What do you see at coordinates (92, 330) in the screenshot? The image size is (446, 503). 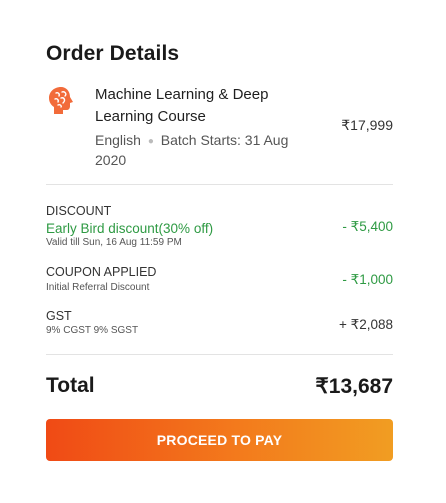 I see `gst-detail: 9% CGST 9% SGST` at bounding box center [92, 330].